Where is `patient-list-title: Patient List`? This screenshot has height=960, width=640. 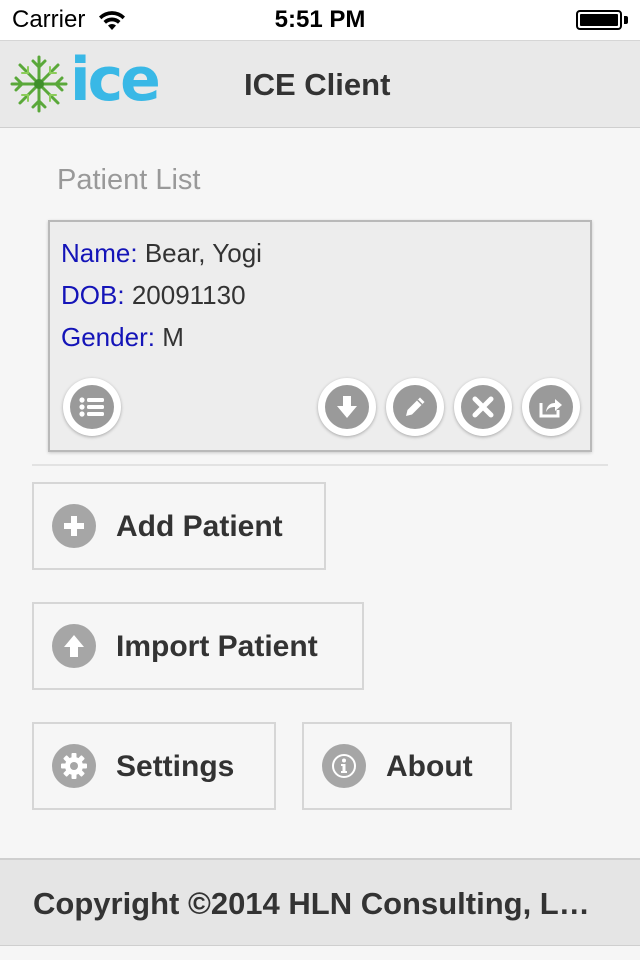
patient-list-title: Patient List is located at coordinates (129, 180).